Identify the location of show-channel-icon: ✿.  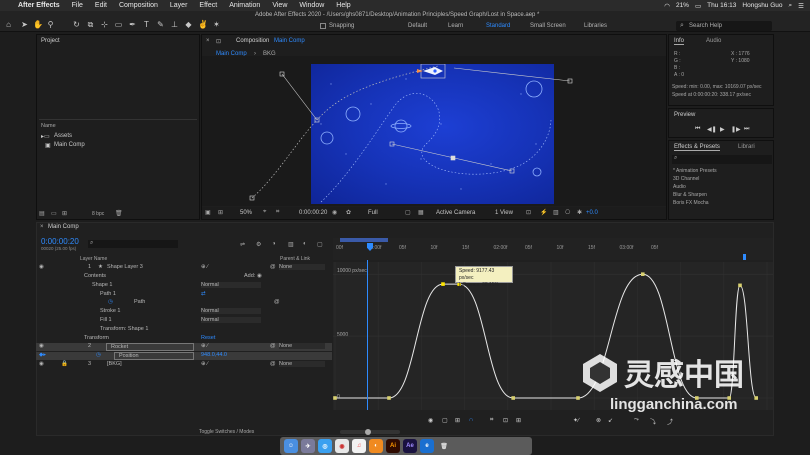
(348, 212).